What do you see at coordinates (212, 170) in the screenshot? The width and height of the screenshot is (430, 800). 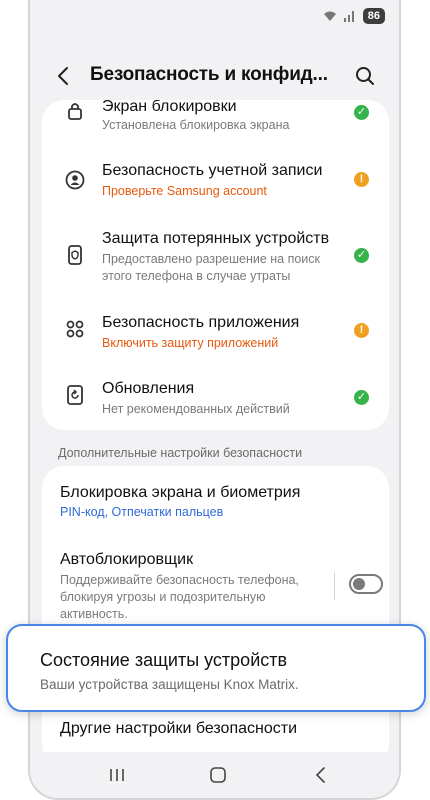 I see `item-title: Безопасность учетной записи` at bounding box center [212, 170].